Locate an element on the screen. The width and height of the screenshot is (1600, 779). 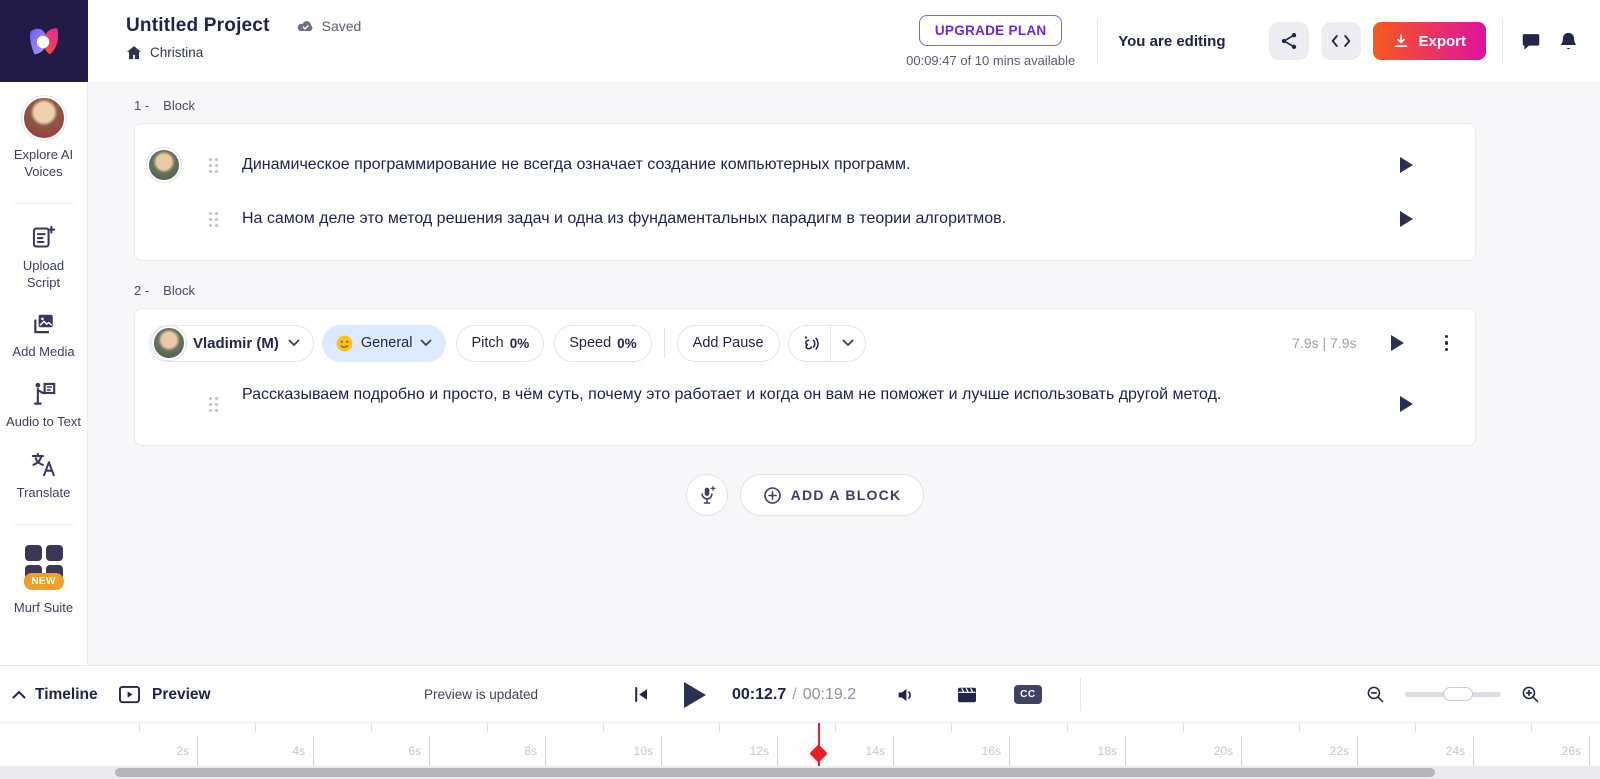
breadcrumb: Christina is located at coordinates (243, 52).